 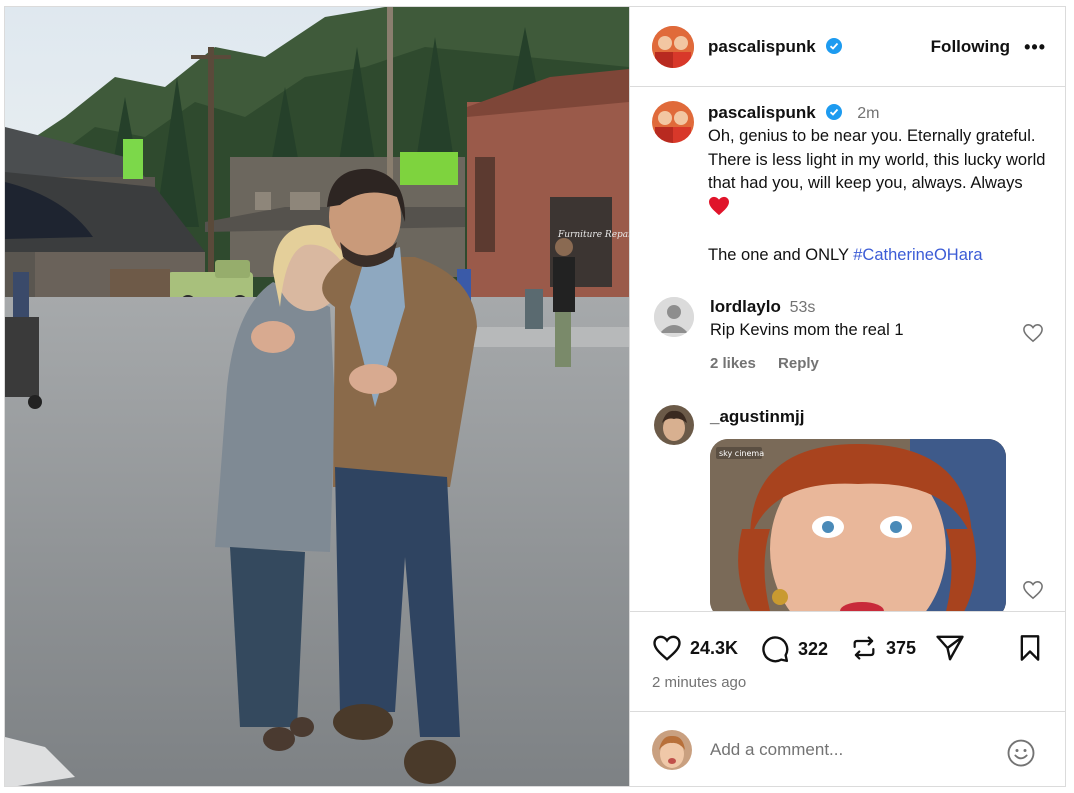 What do you see at coordinates (733, 363) in the screenshot?
I see `comment-likes: 2 likes` at bounding box center [733, 363].